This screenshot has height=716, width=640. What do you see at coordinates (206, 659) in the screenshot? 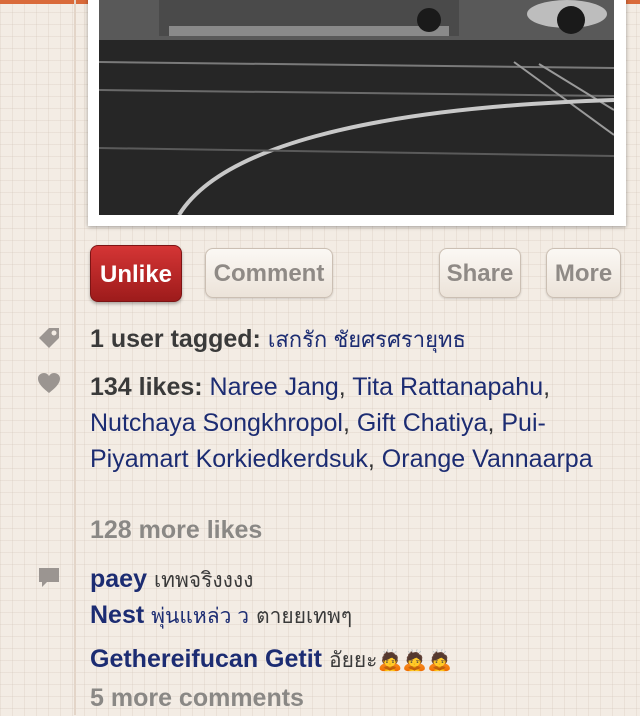
I see `comment-author: Gethereifucan Getit` at bounding box center [206, 659].